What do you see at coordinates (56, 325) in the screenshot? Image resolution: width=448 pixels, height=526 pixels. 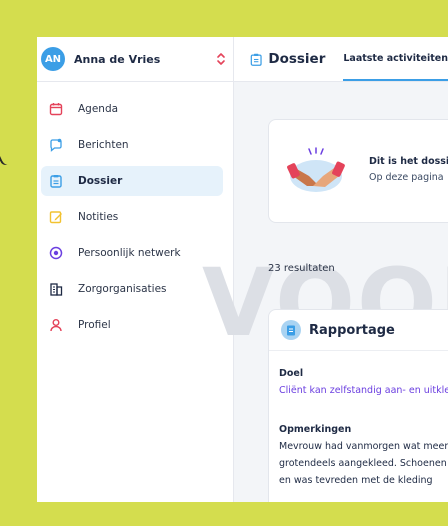 I see `person-icon` at bounding box center [56, 325].